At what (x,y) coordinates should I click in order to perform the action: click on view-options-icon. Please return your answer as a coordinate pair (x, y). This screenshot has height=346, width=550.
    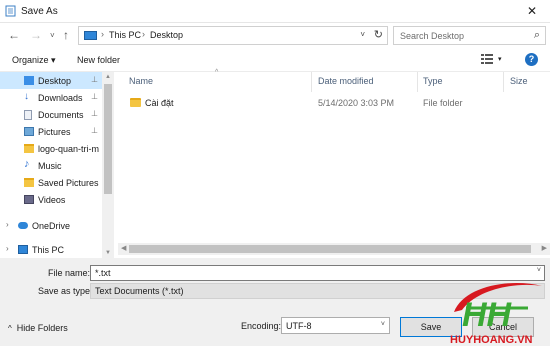
    Looking at the image, I should click on (487, 60).